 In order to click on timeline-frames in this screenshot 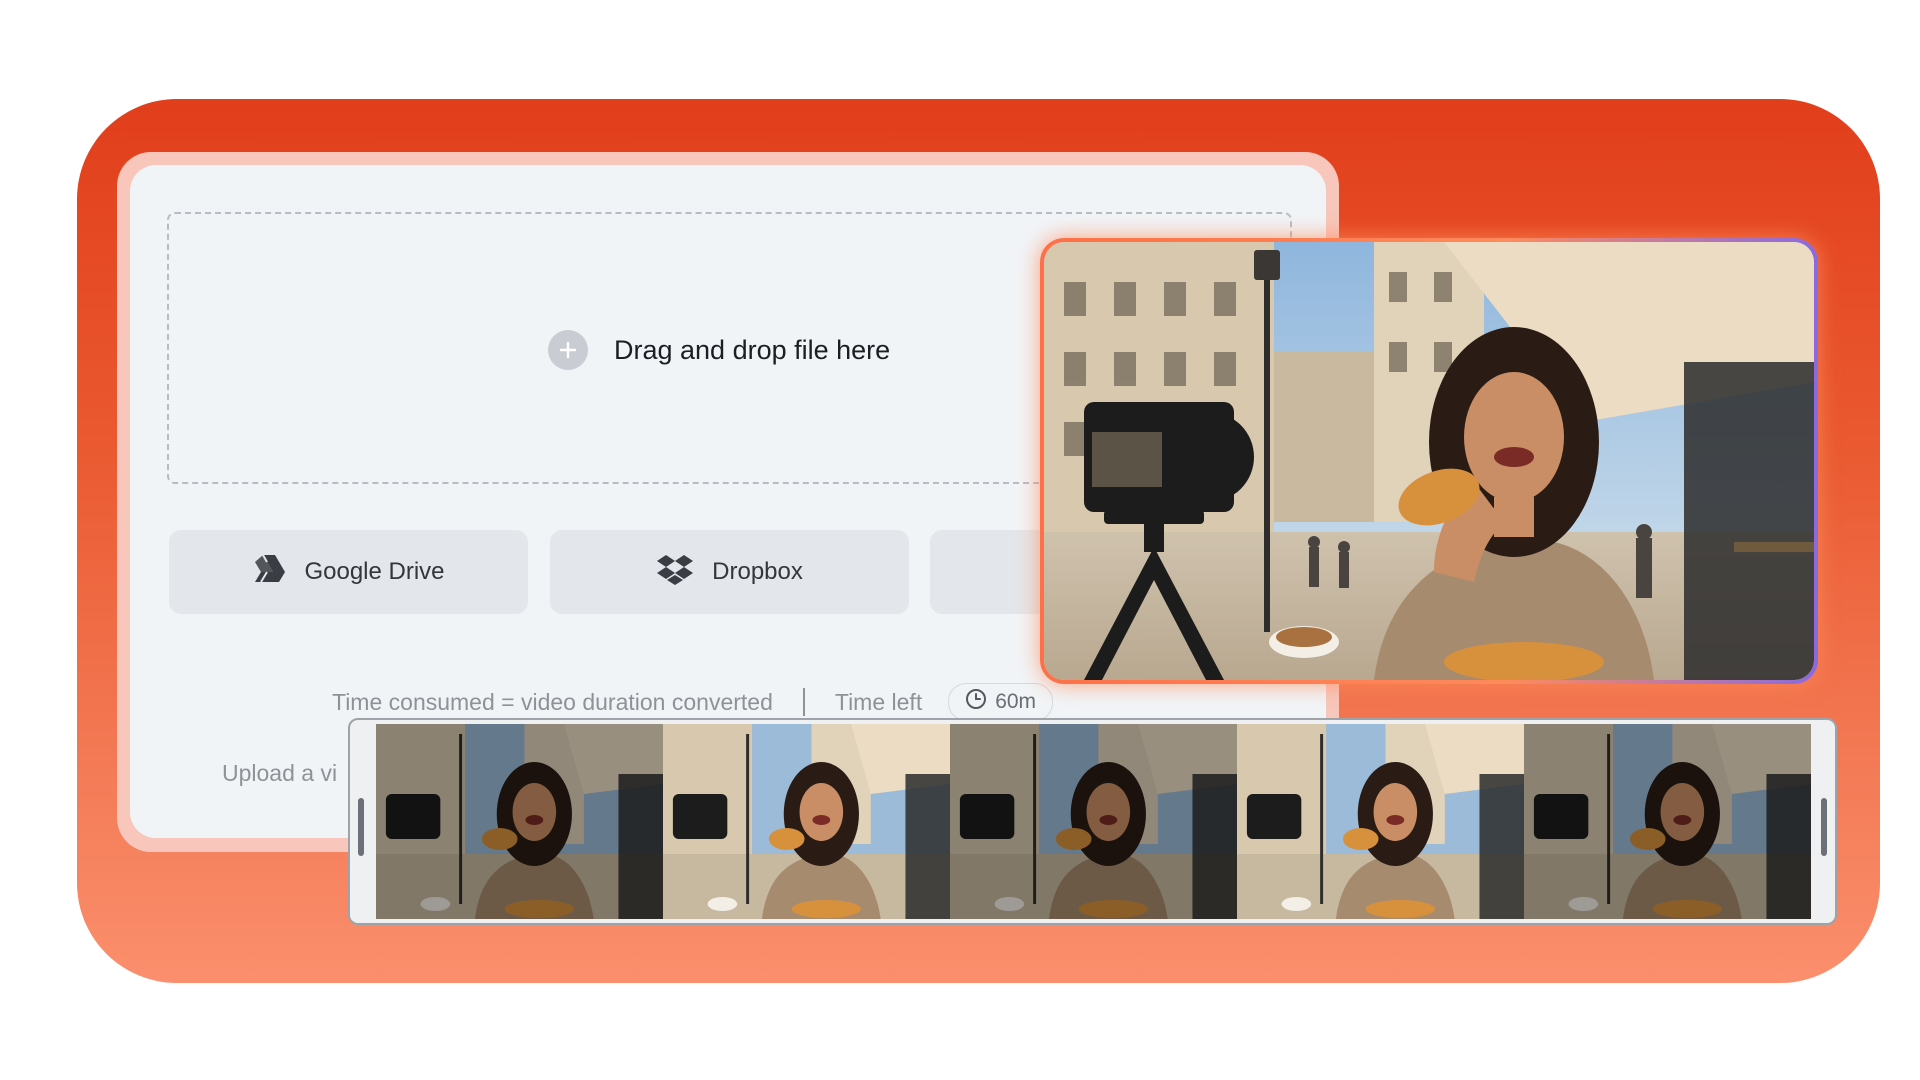, I will do `click(1093, 821)`.